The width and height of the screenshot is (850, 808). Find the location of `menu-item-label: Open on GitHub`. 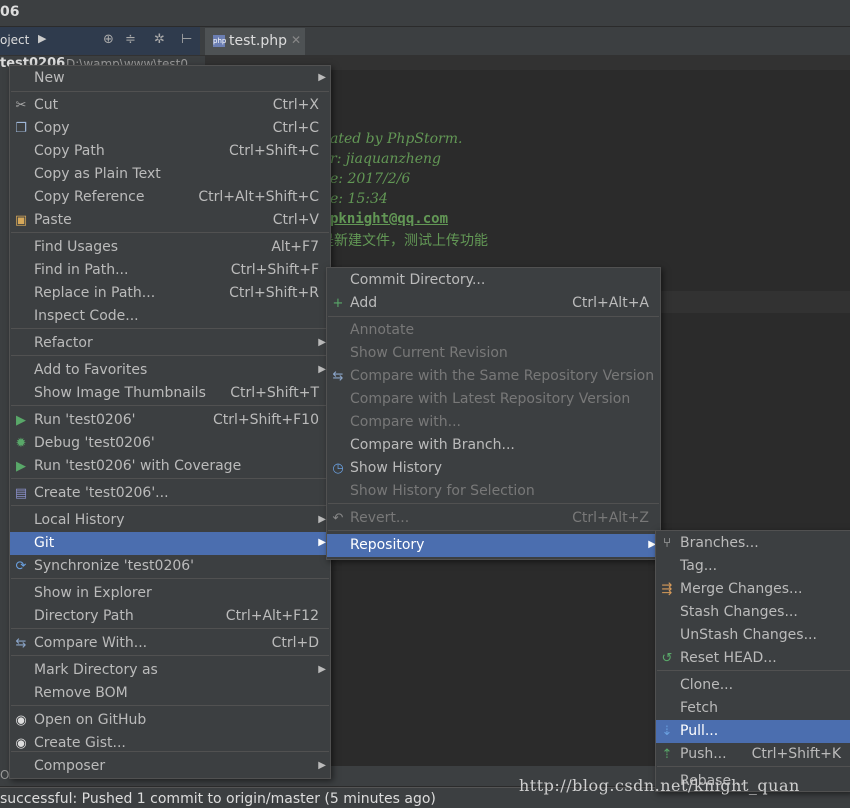

menu-item-label: Open on GitHub is located at coordinates (90, 720).